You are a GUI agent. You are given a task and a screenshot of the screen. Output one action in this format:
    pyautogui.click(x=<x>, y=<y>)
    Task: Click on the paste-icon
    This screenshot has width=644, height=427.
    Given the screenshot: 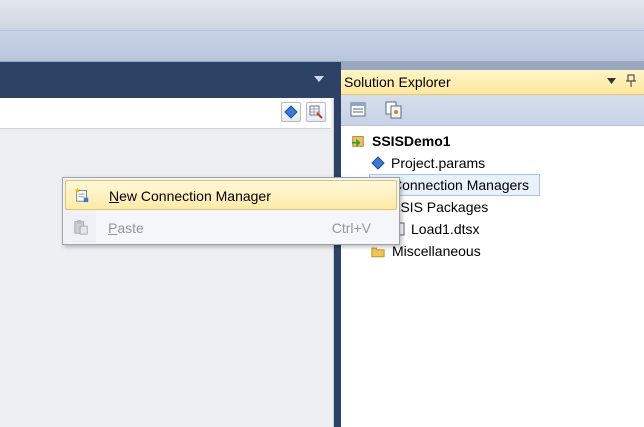 What is the action you would take?
    pyautogui.click(x=81, y=227)
    